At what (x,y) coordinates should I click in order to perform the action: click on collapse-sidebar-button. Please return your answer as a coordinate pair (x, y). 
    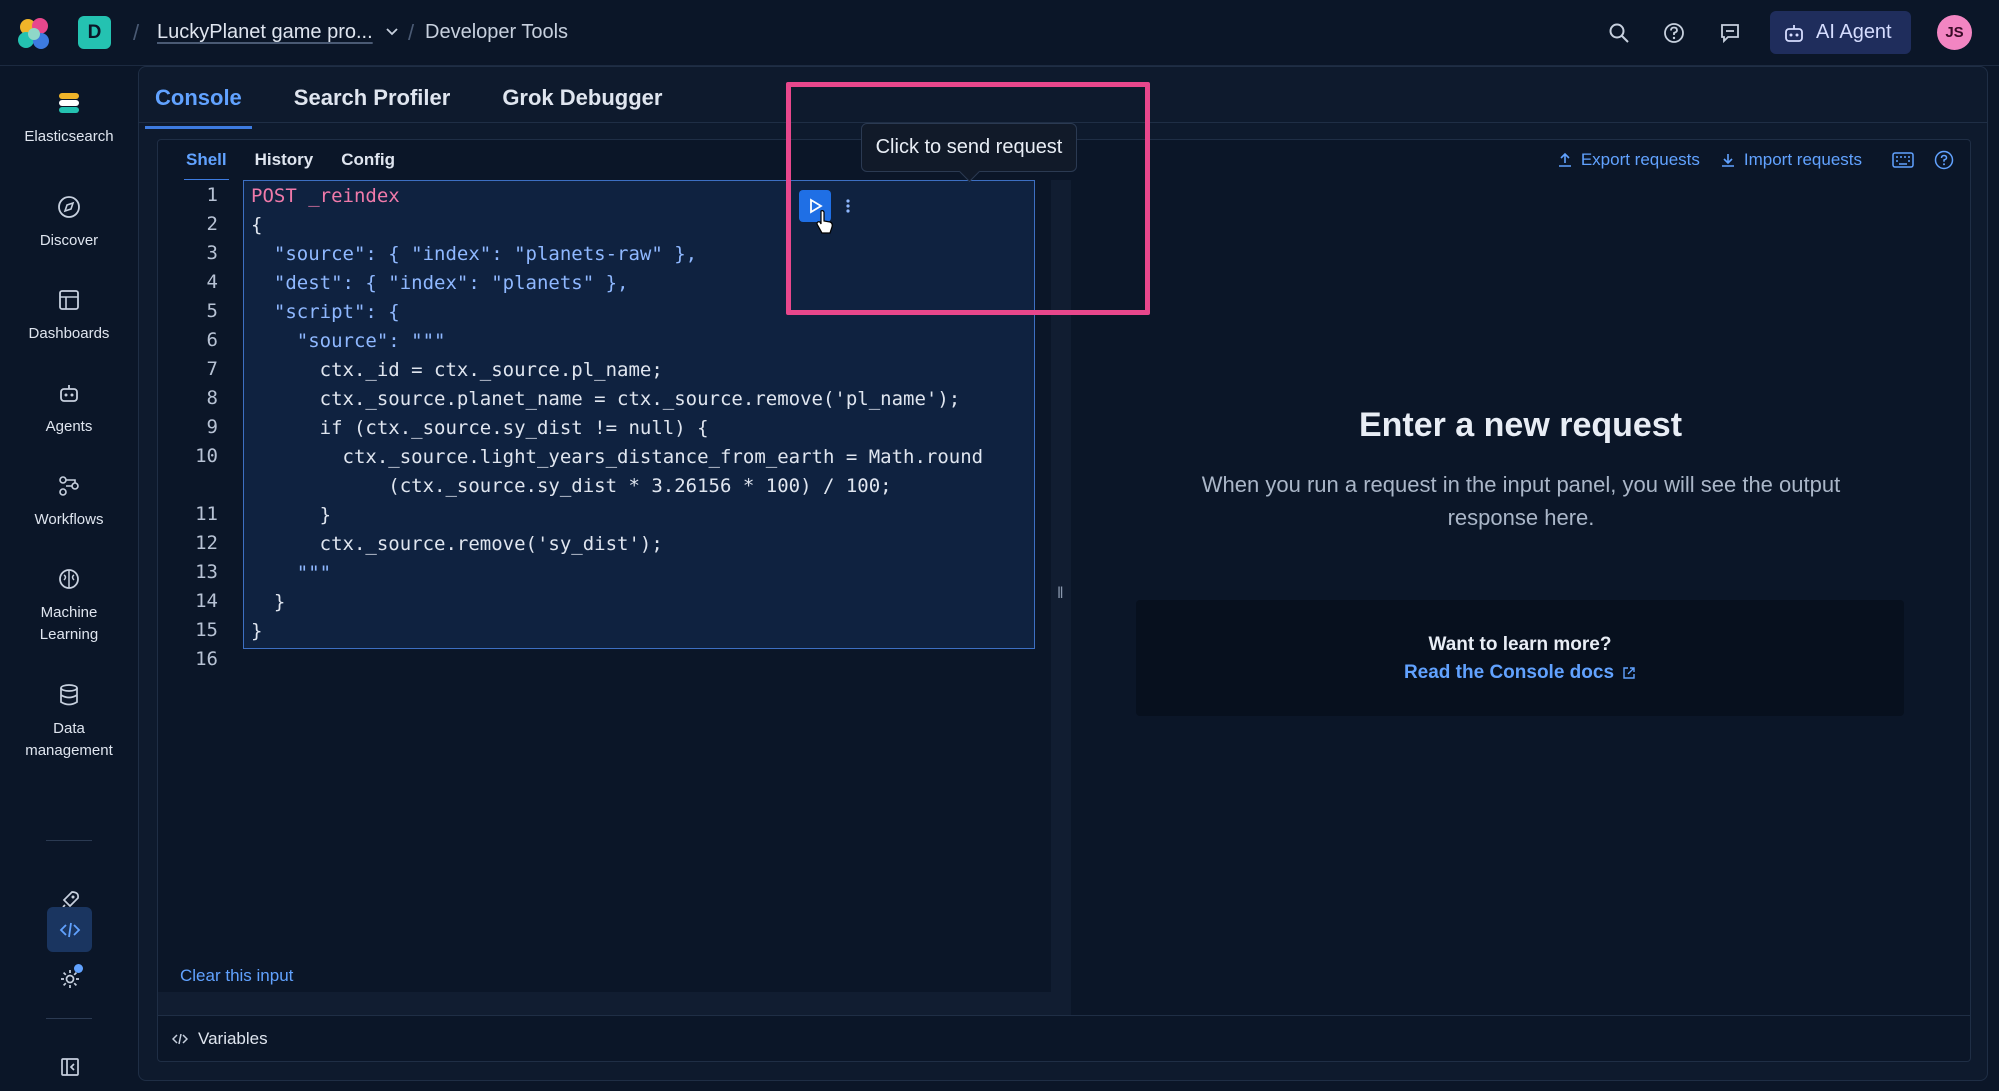
    Looking at the image, I should click on (69, 1066).